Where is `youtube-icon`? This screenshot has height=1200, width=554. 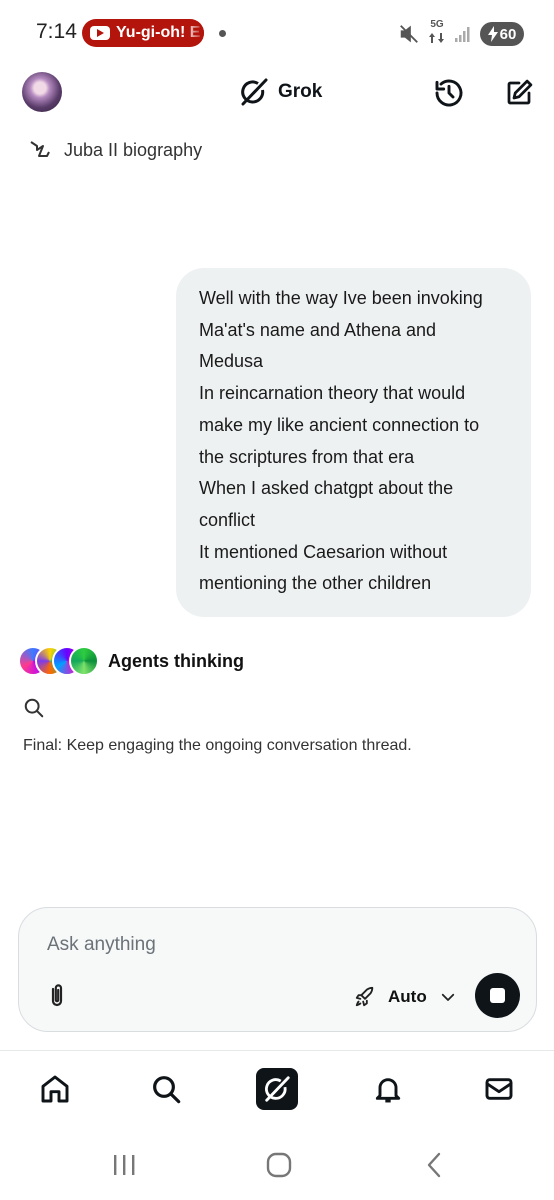 youtube-icon is located at coordinates (100, 33).